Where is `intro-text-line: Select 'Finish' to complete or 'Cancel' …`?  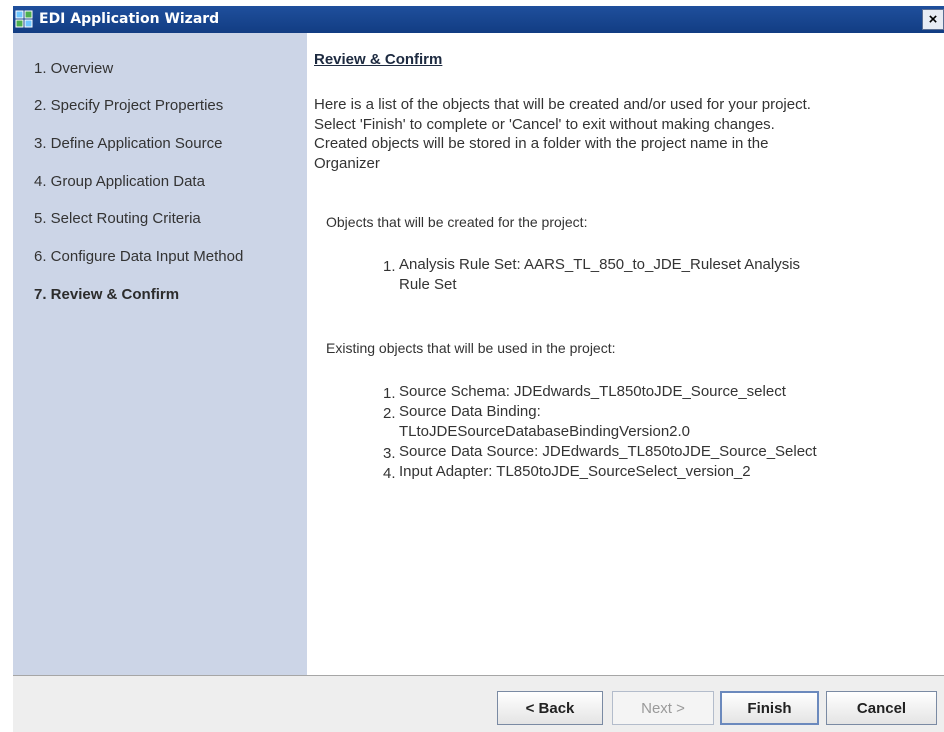 intro-text-line: Select 'Finish' to complete or 'Cancel' … is located at coordinates (544, 124).